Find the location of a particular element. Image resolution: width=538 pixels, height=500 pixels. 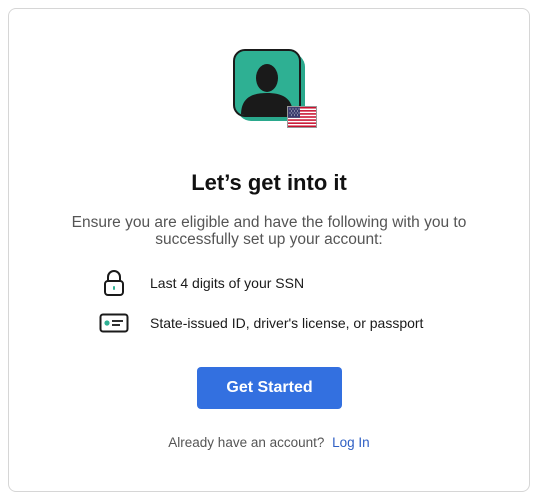

login-link: Log In is located at coordinates (351, 442).